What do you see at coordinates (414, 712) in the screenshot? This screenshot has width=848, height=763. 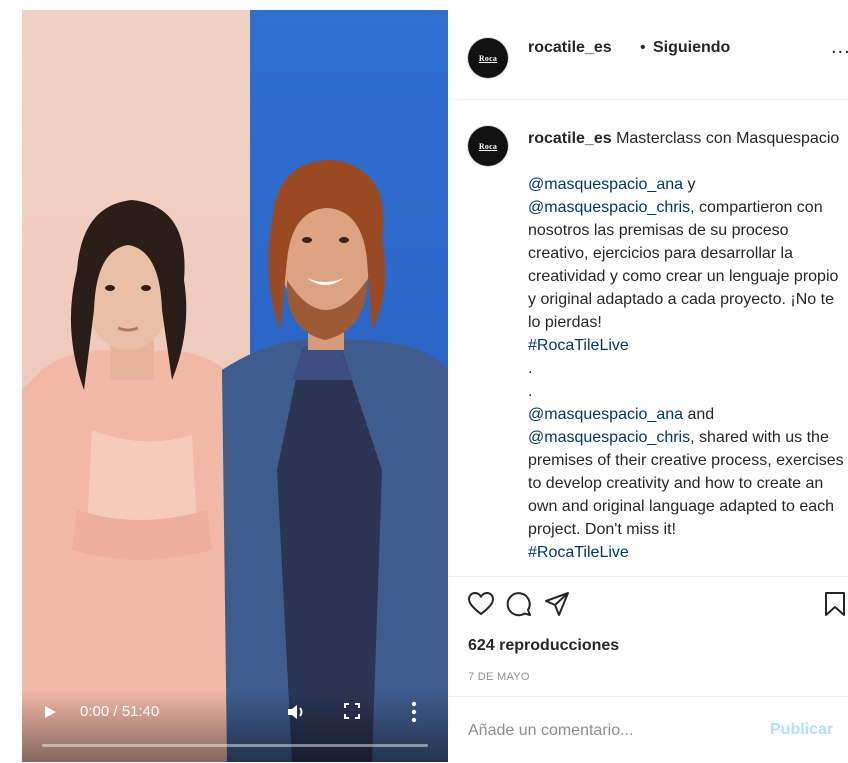 I see `more-options-vertical-icon` at bounding box center [414, 712].